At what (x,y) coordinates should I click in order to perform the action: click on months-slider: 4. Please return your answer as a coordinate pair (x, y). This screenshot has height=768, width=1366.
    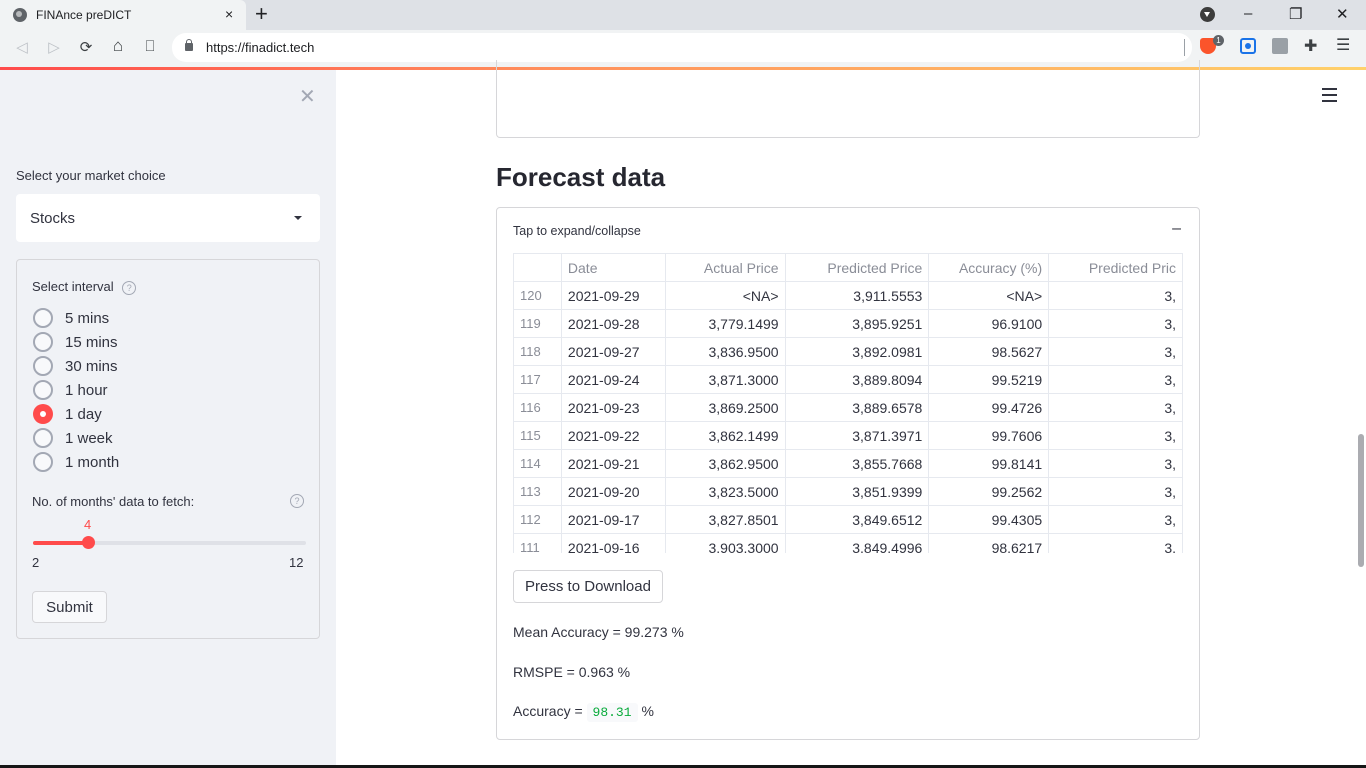
    Looking at the image, I should click on (169, 533).